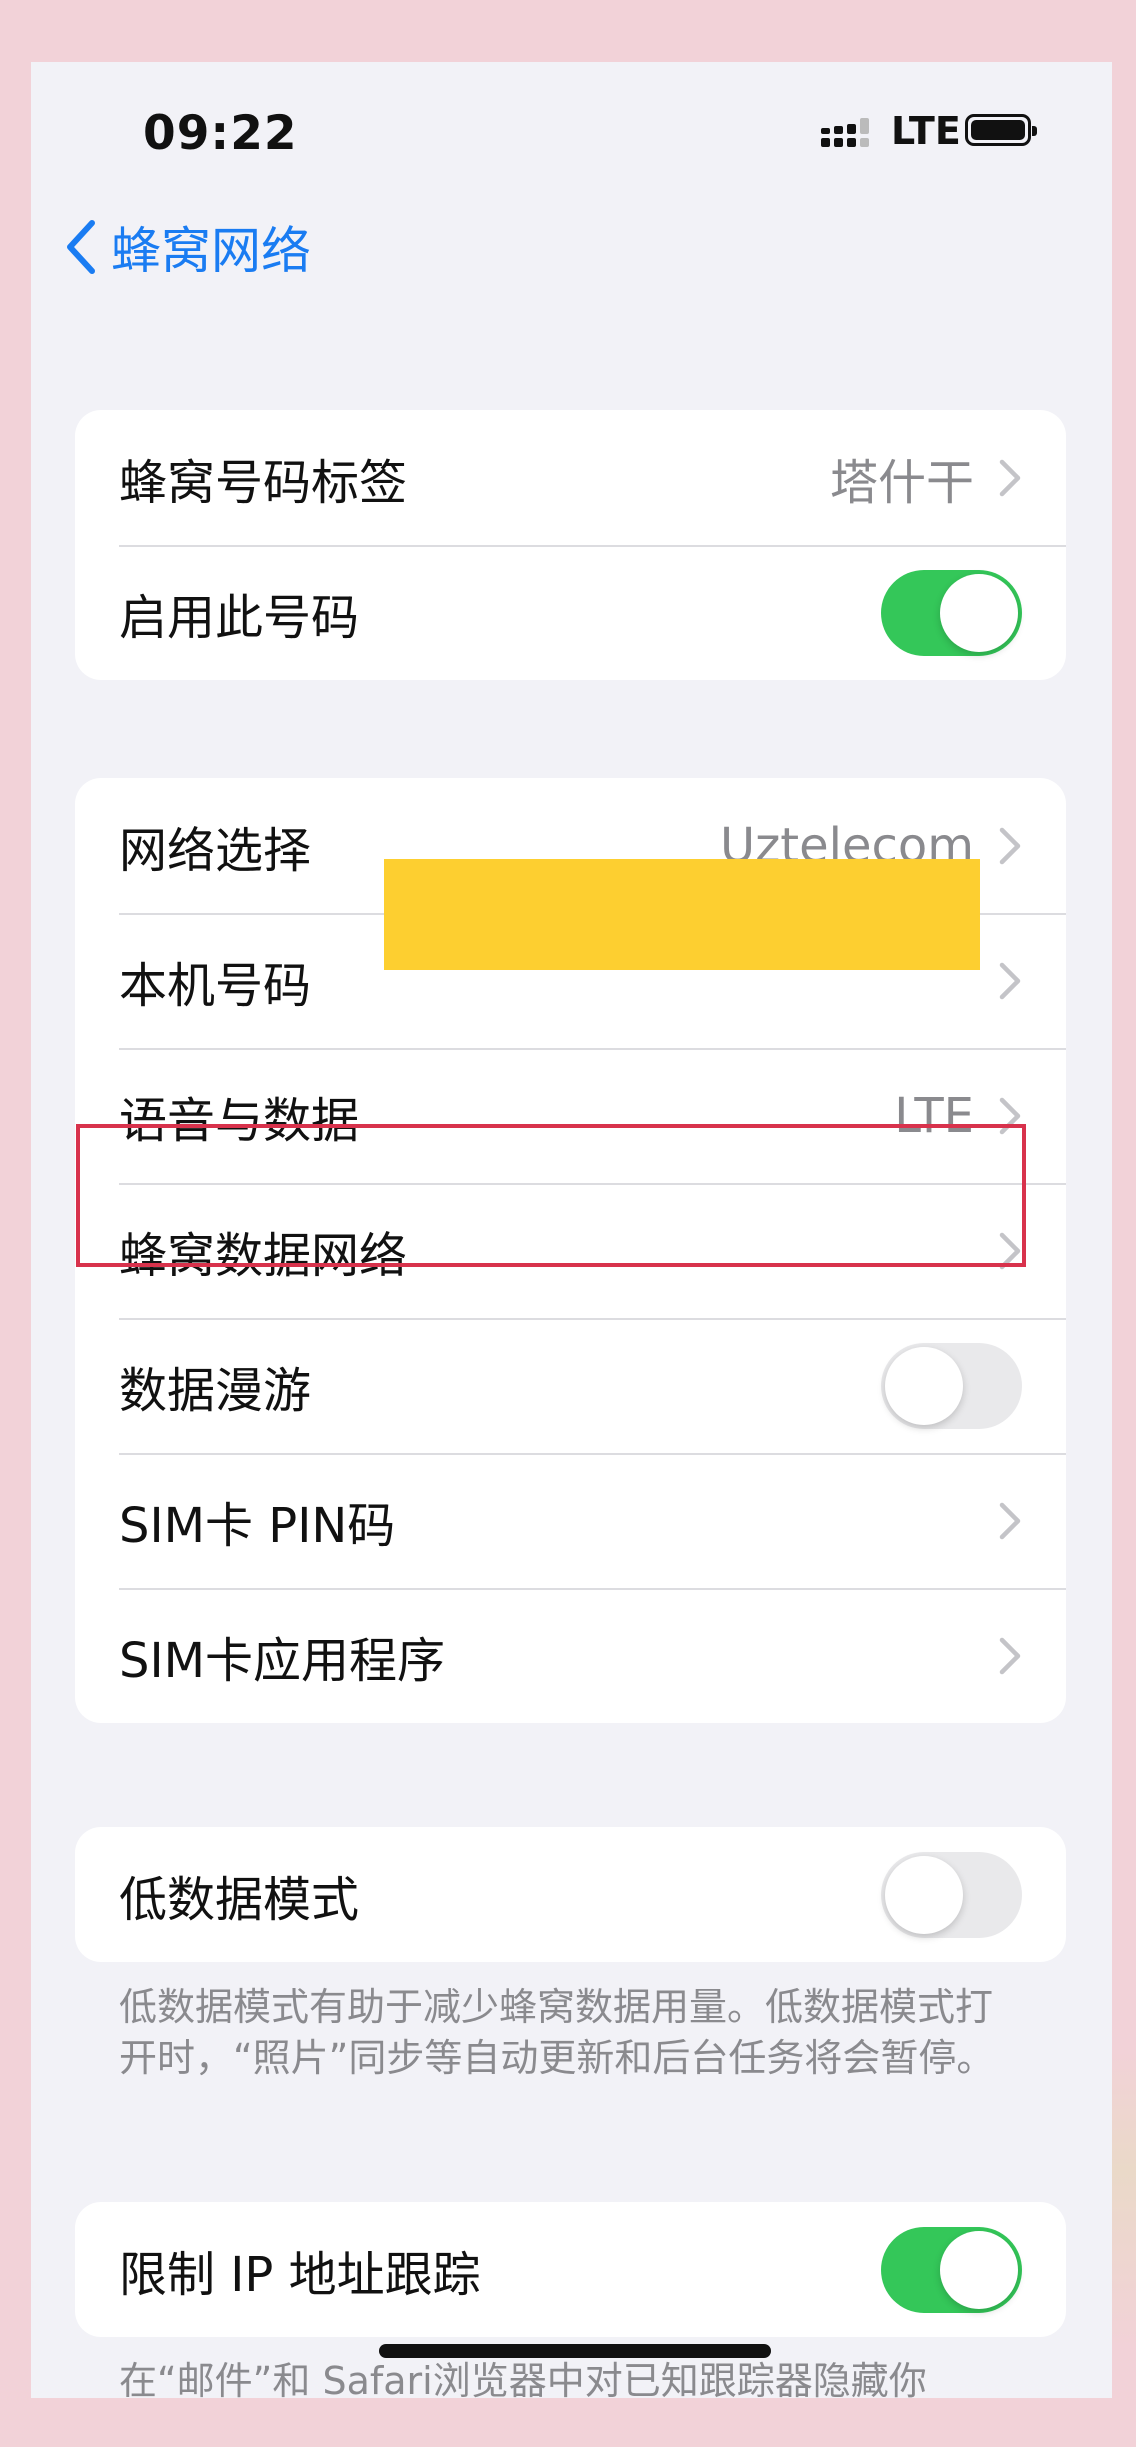 This screenshot has width=1136, height=2447. Describe the element at coordinates (926, 131) in the screenshot. I see `network-type-label: LTE` at that location.